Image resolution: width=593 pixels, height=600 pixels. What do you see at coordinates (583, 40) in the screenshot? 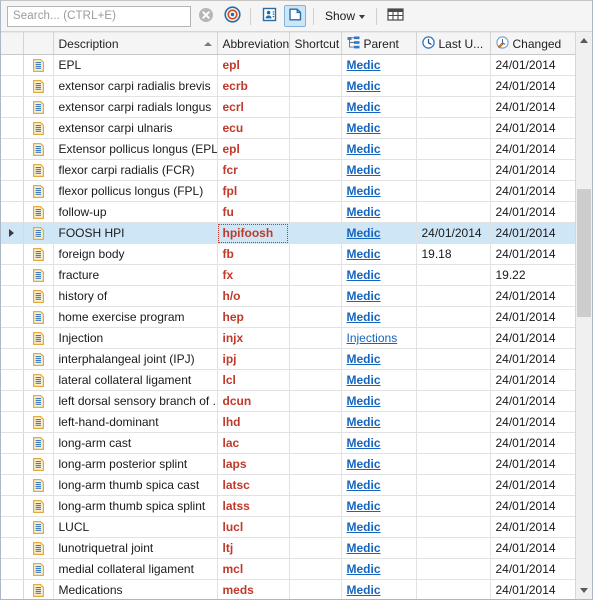
I see `scroll-up-button` at bounding box center [583, 40].